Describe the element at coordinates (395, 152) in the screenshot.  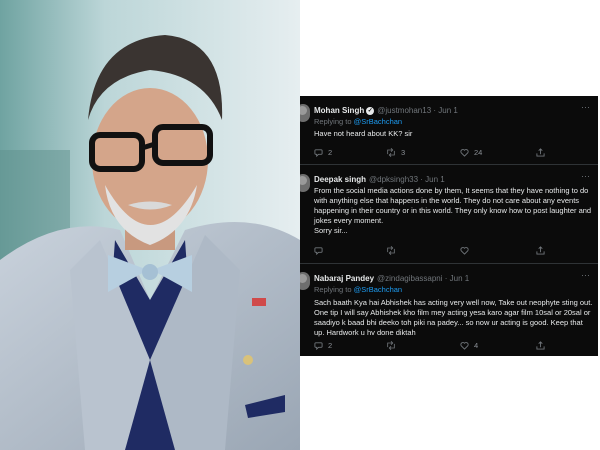
I see `retweet-button: 3` at that location.